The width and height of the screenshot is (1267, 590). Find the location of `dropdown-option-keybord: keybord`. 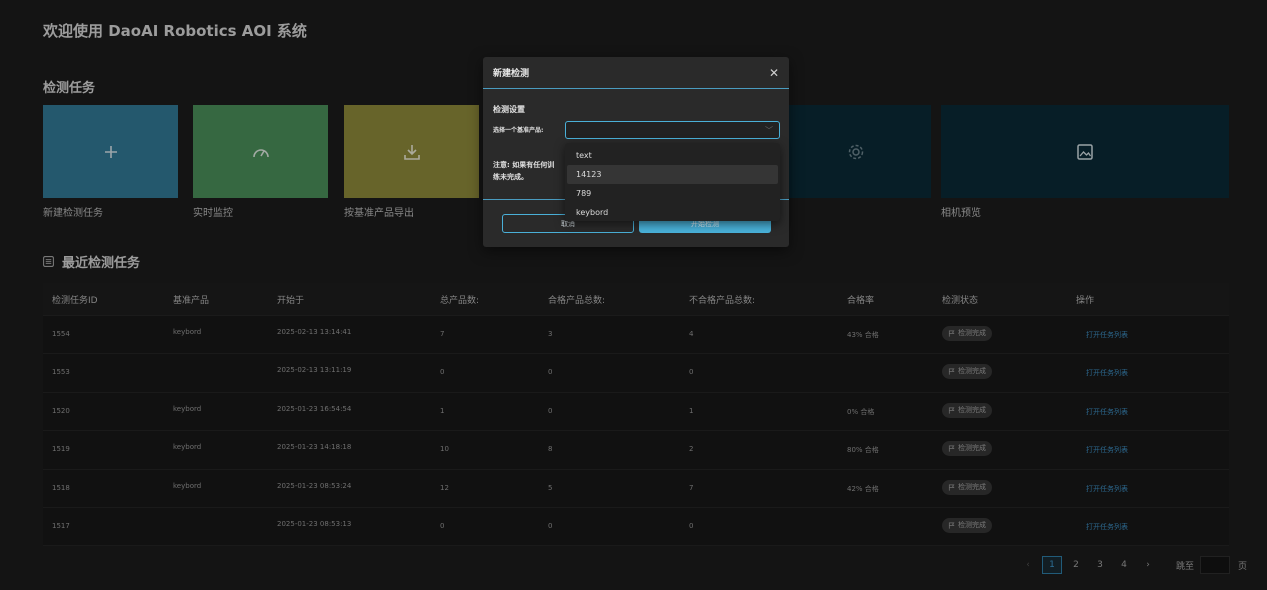

dropdown-option-keybord: keybord is located at coordinates (672, 212).